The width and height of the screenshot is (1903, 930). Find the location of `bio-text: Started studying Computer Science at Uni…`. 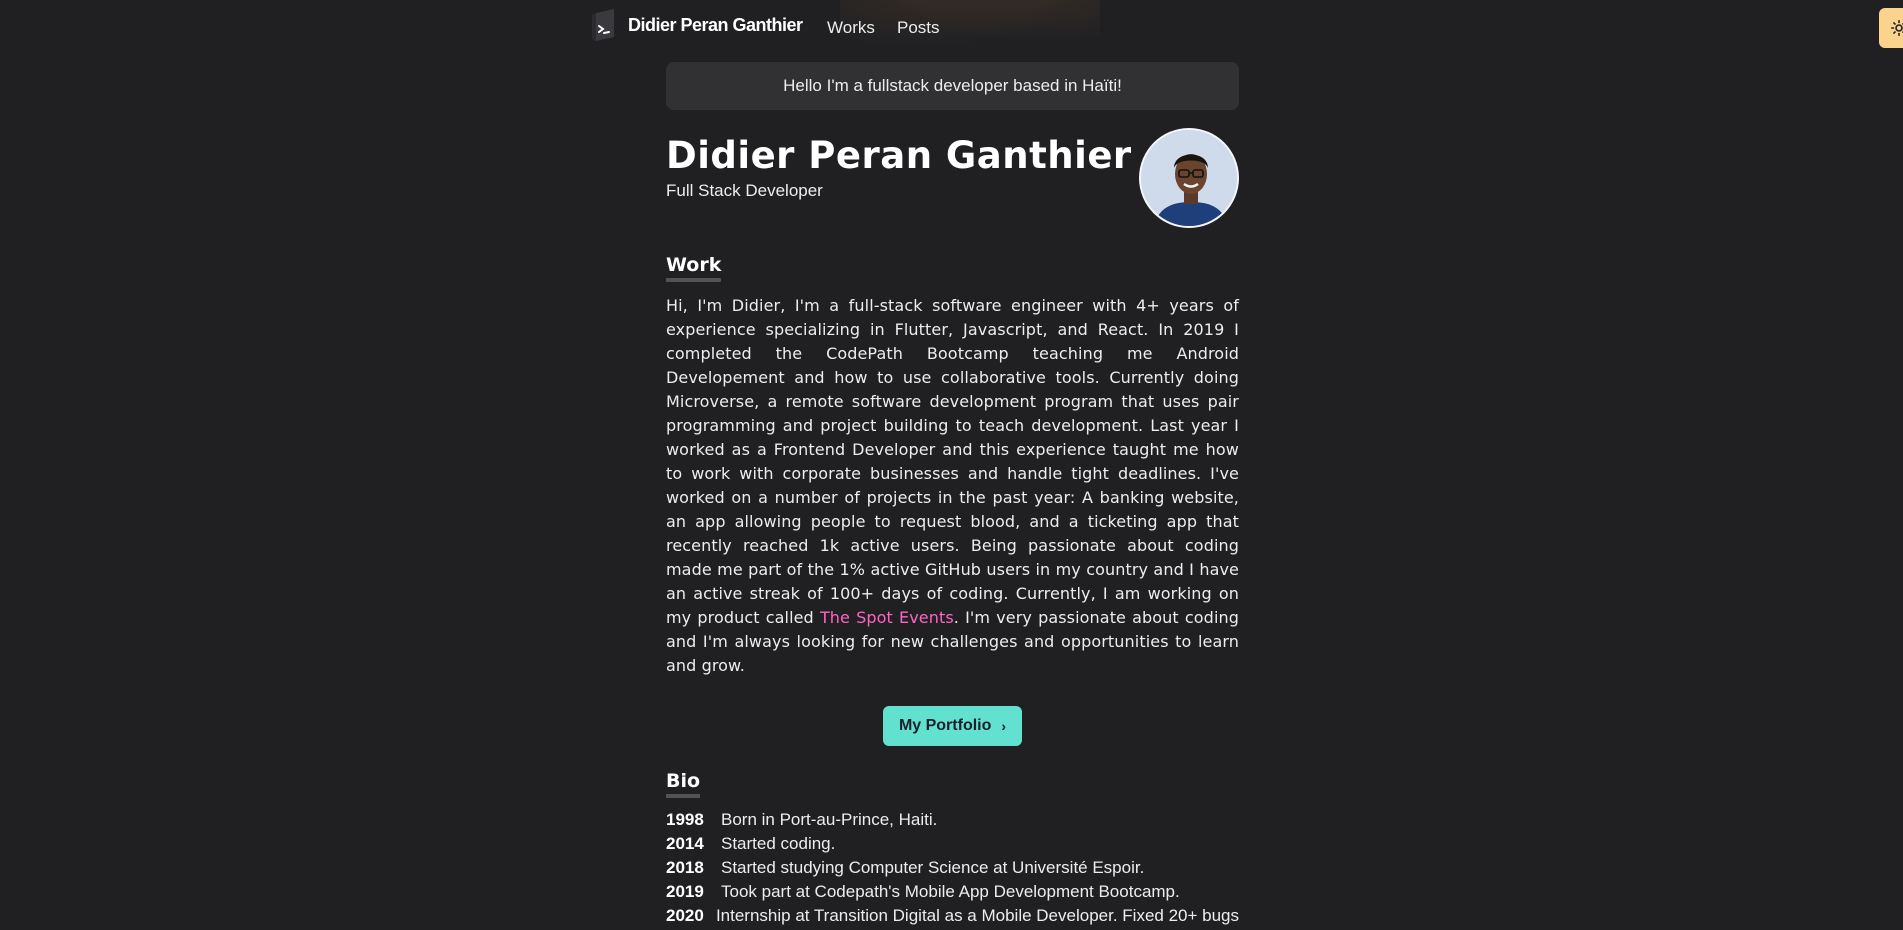

bio-text: Started studying Computer Science at Uni… is located at coordinates (933, 867).